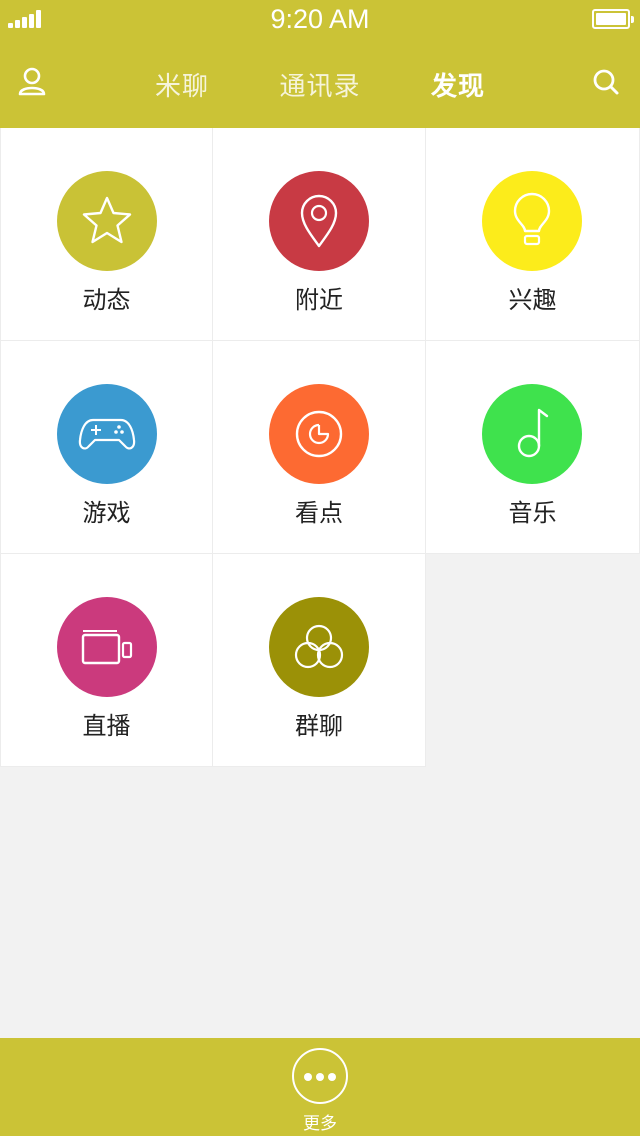 This screenshot has height=1136, width=640. I want to click on feature-dongtai: 动态, so click(106, 234).